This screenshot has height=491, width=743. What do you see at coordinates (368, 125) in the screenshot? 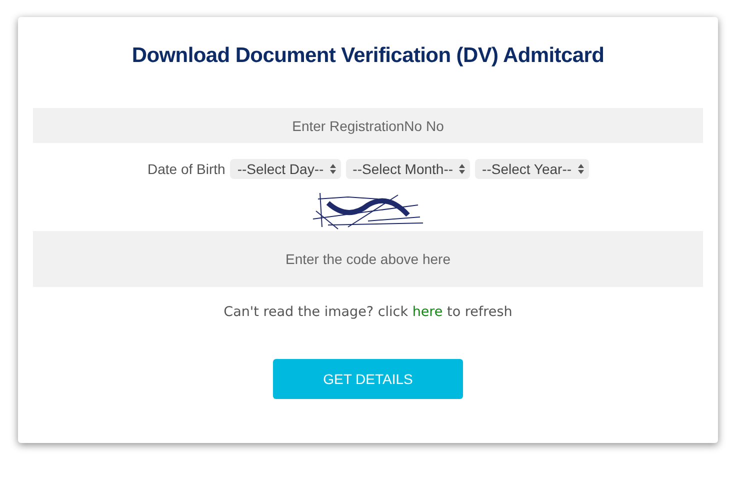
I see `registration-field: Enter RegistrationNo No` at bounding box center [368, 125].